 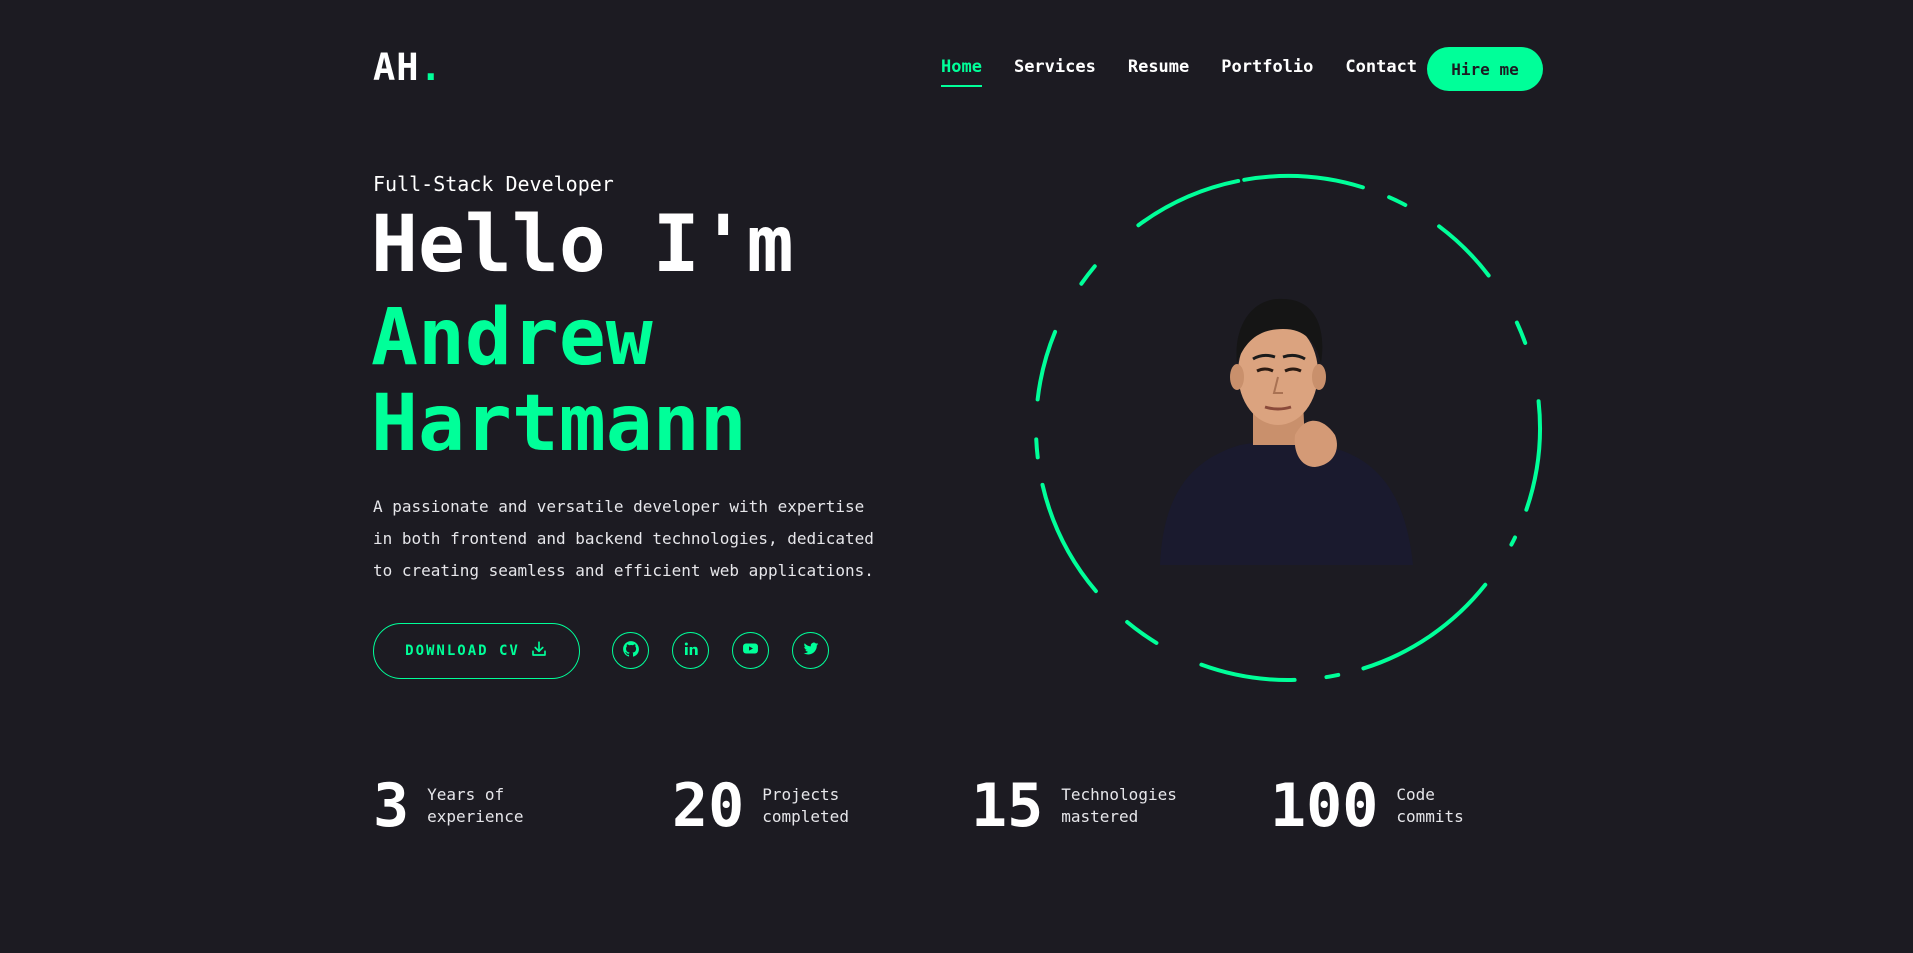 I want to click on stat-label: Code commits, so click(x=1466, y=806).